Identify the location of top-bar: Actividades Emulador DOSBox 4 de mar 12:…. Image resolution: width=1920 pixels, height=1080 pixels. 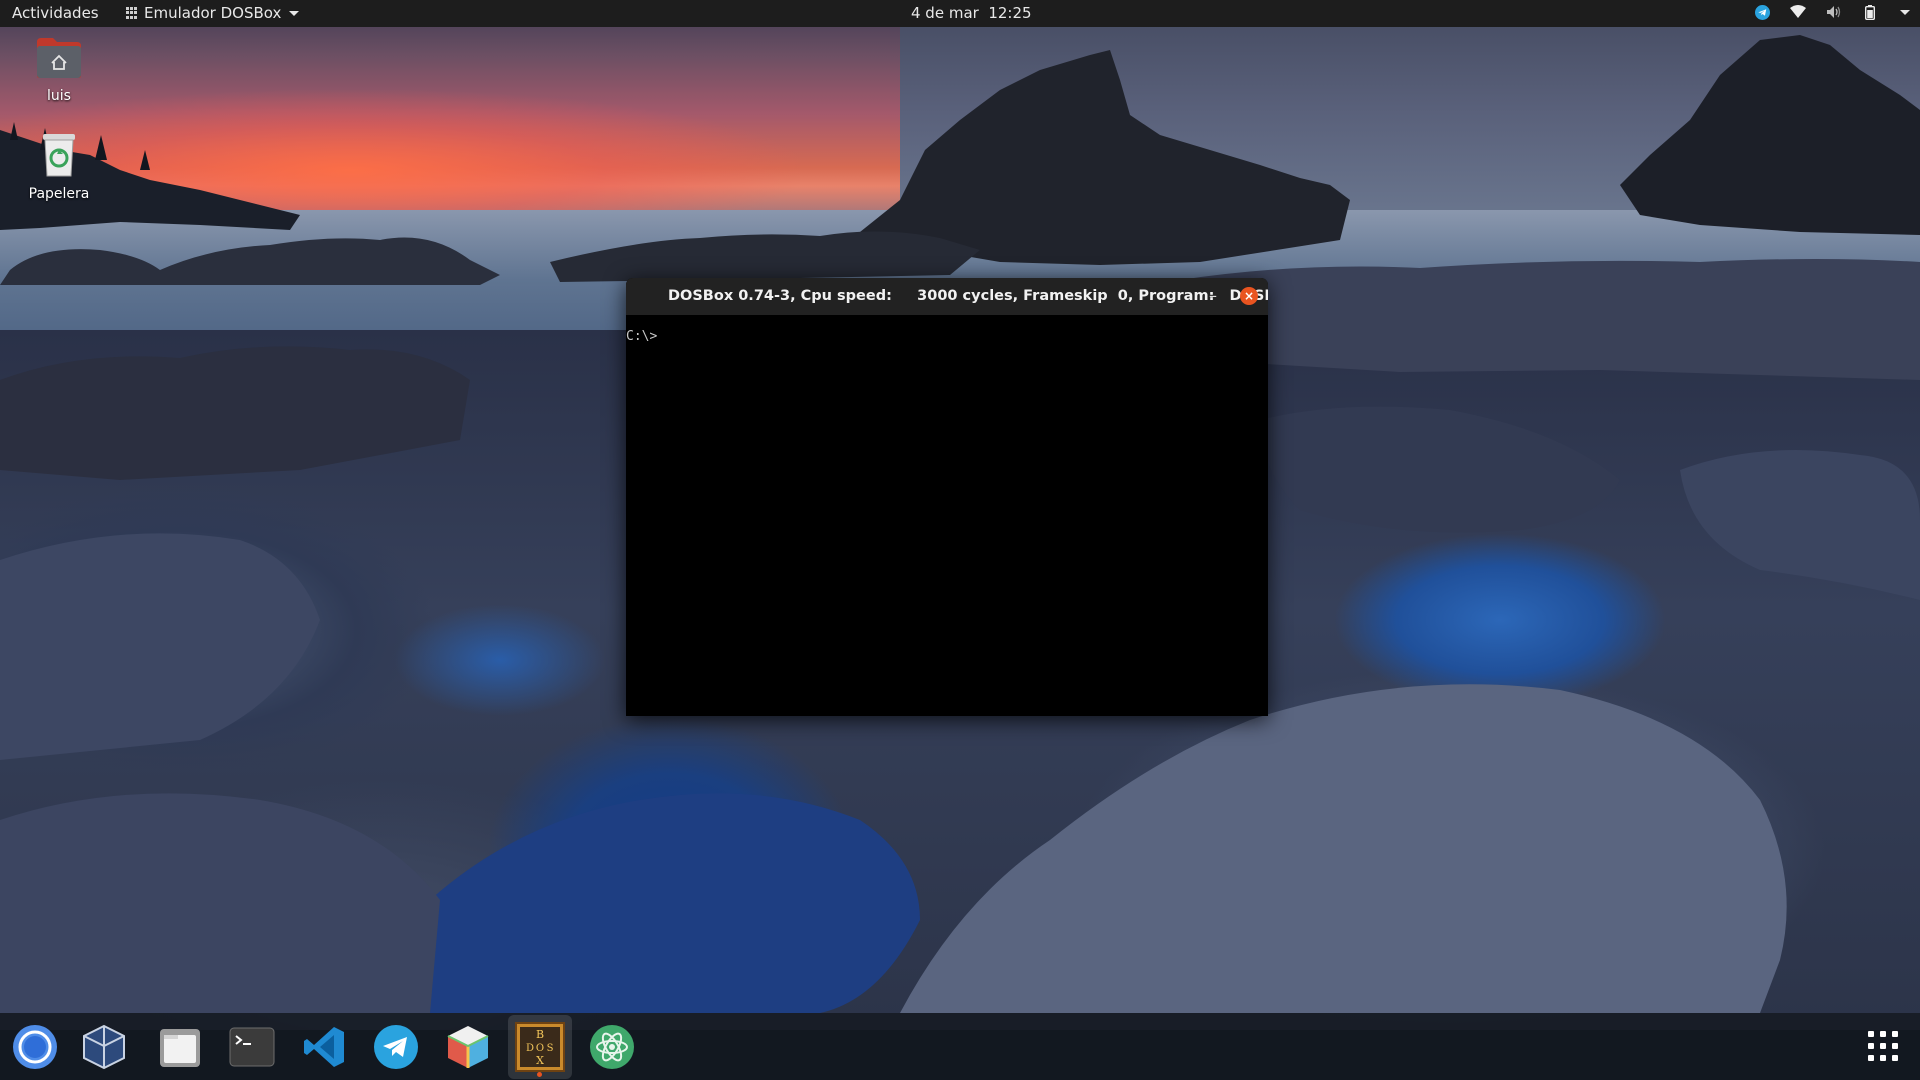
(960, 13).